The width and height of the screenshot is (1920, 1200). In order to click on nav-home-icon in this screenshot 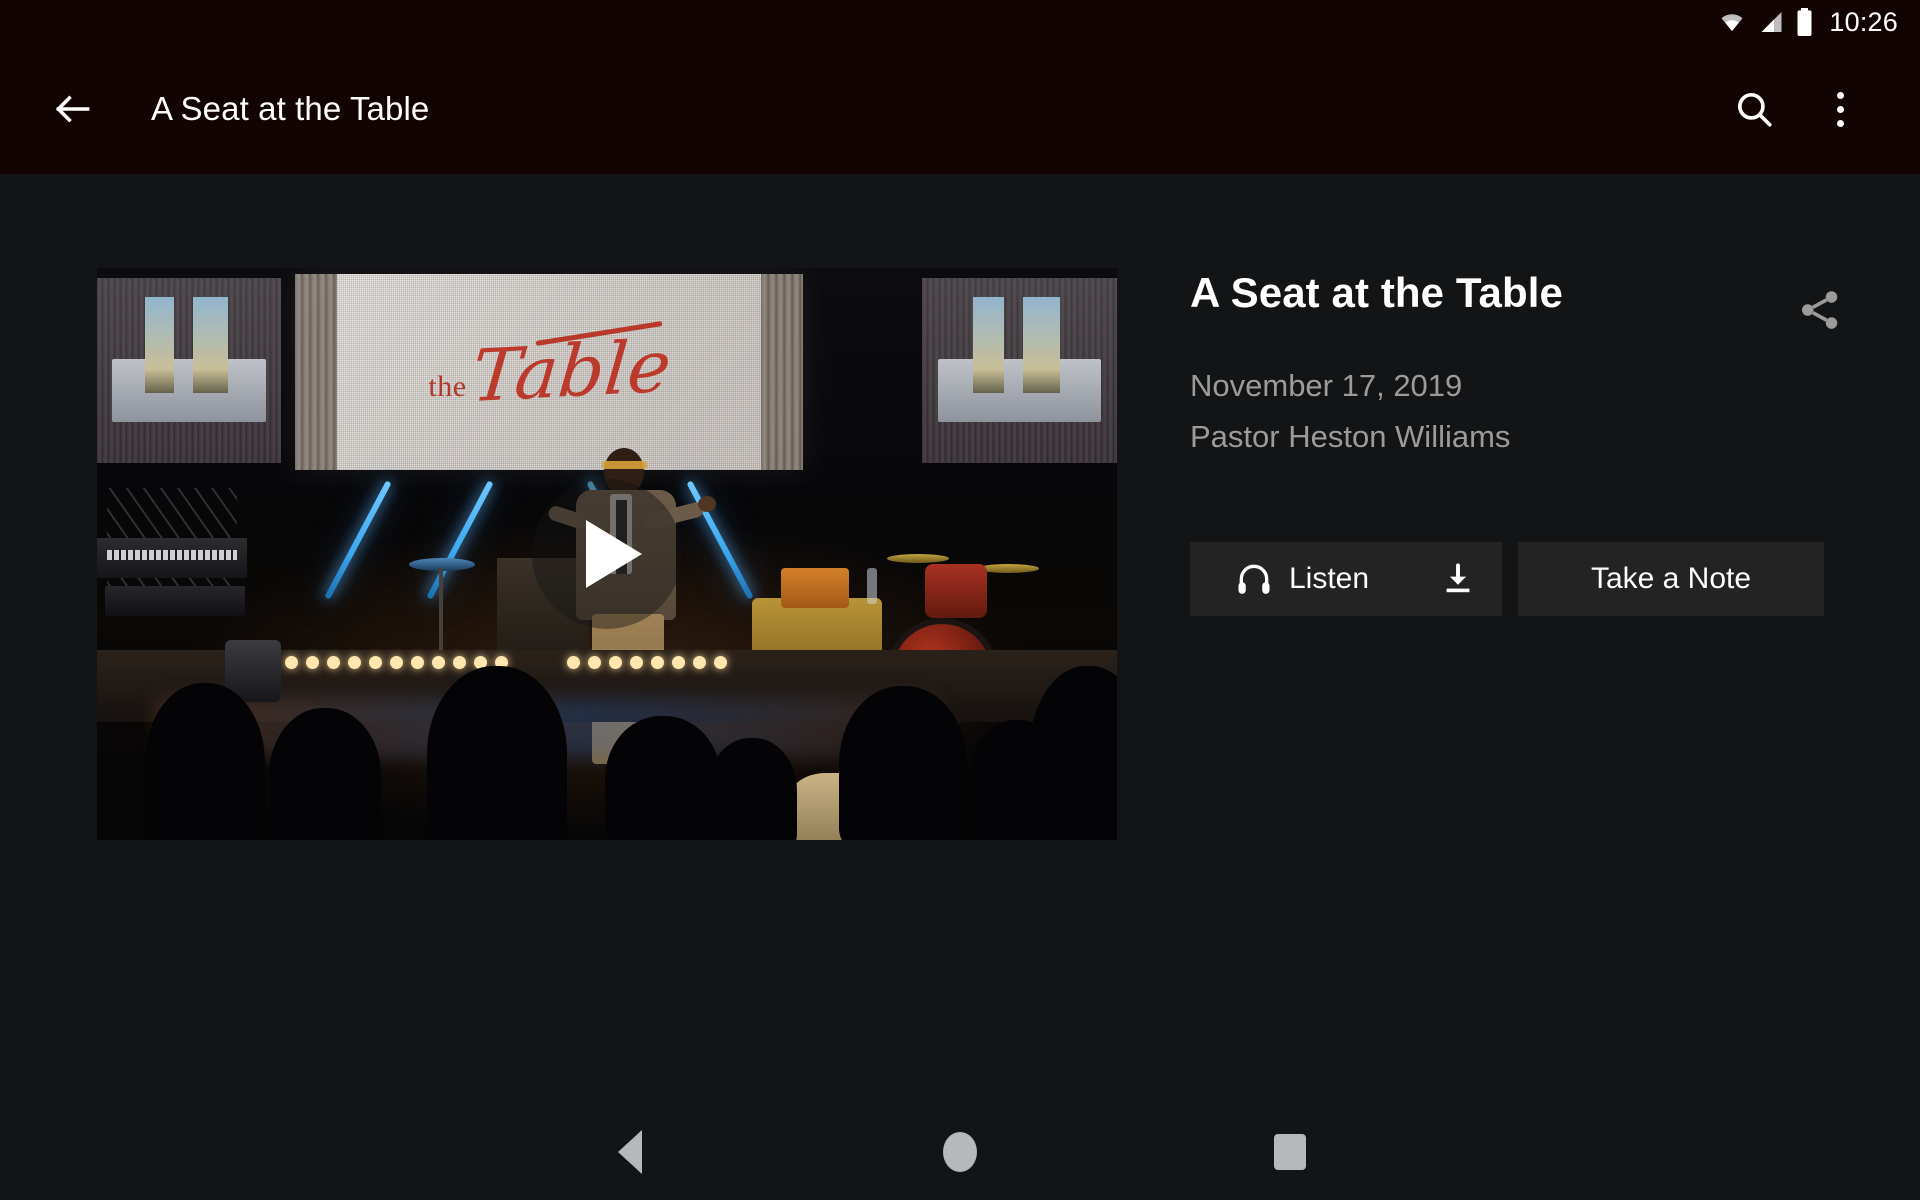, I will do `click(960, 1152)`.